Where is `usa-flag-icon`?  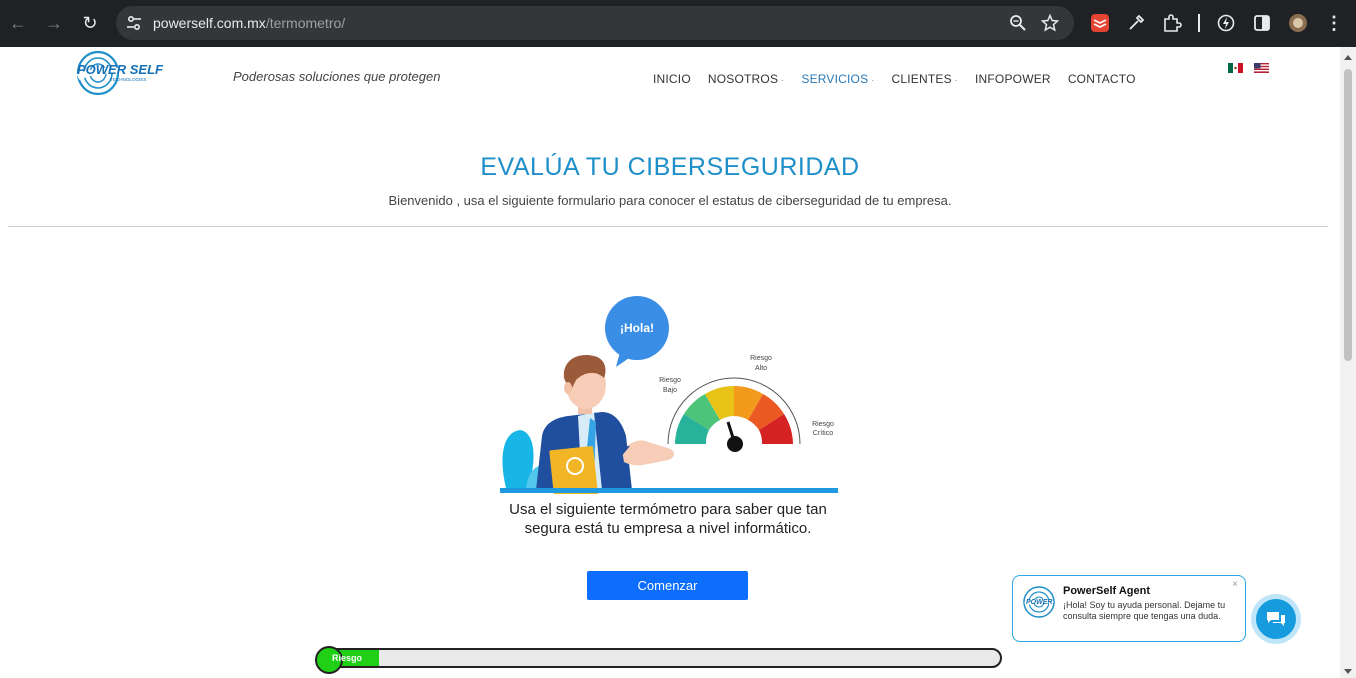
usa-flag-icon is located at coordinates (1261, 68).